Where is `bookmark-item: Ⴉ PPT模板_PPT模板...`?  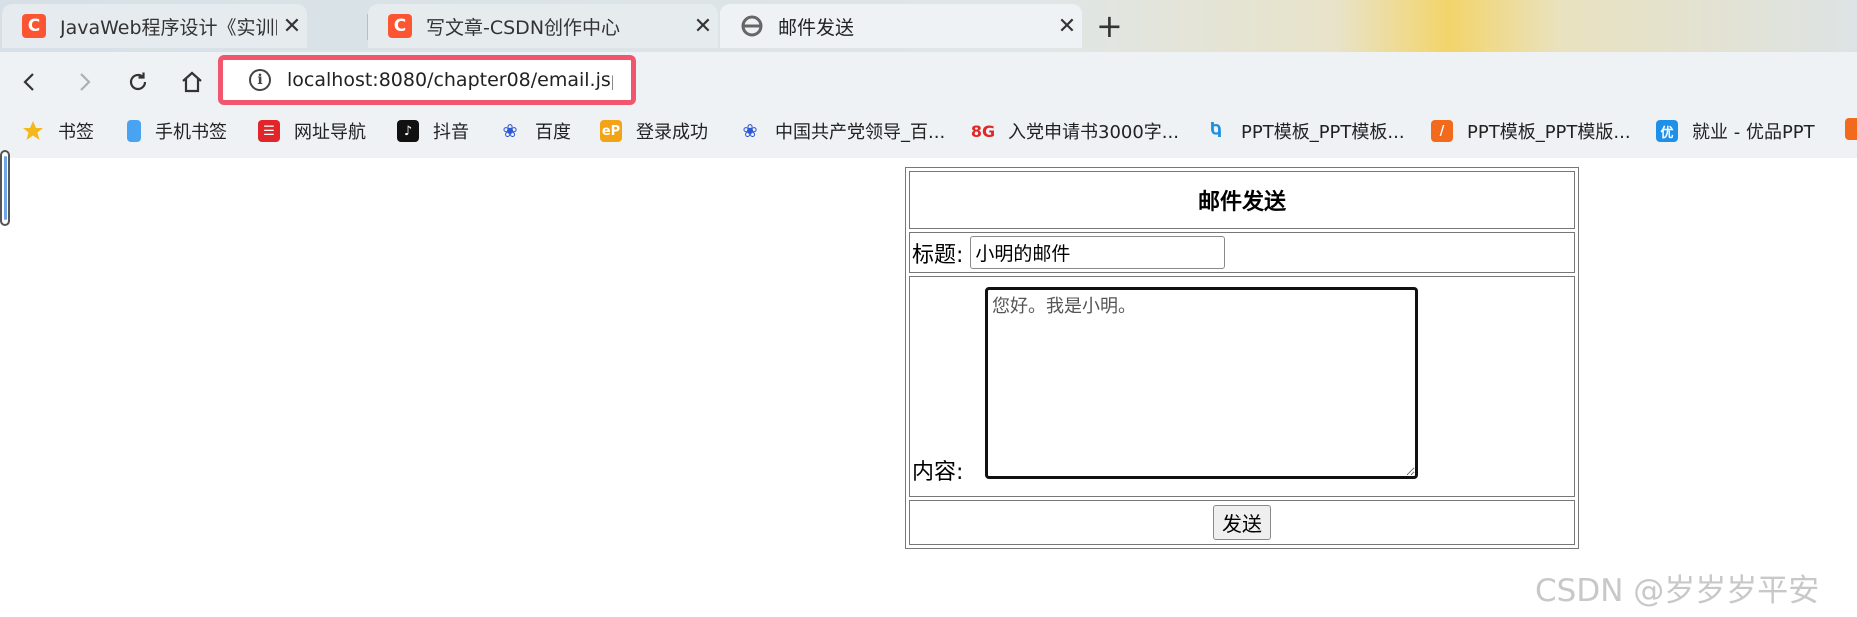 bookmark-item: Ⴉ PPT模板_PPT模板... is located at coordinates (1305, 131).